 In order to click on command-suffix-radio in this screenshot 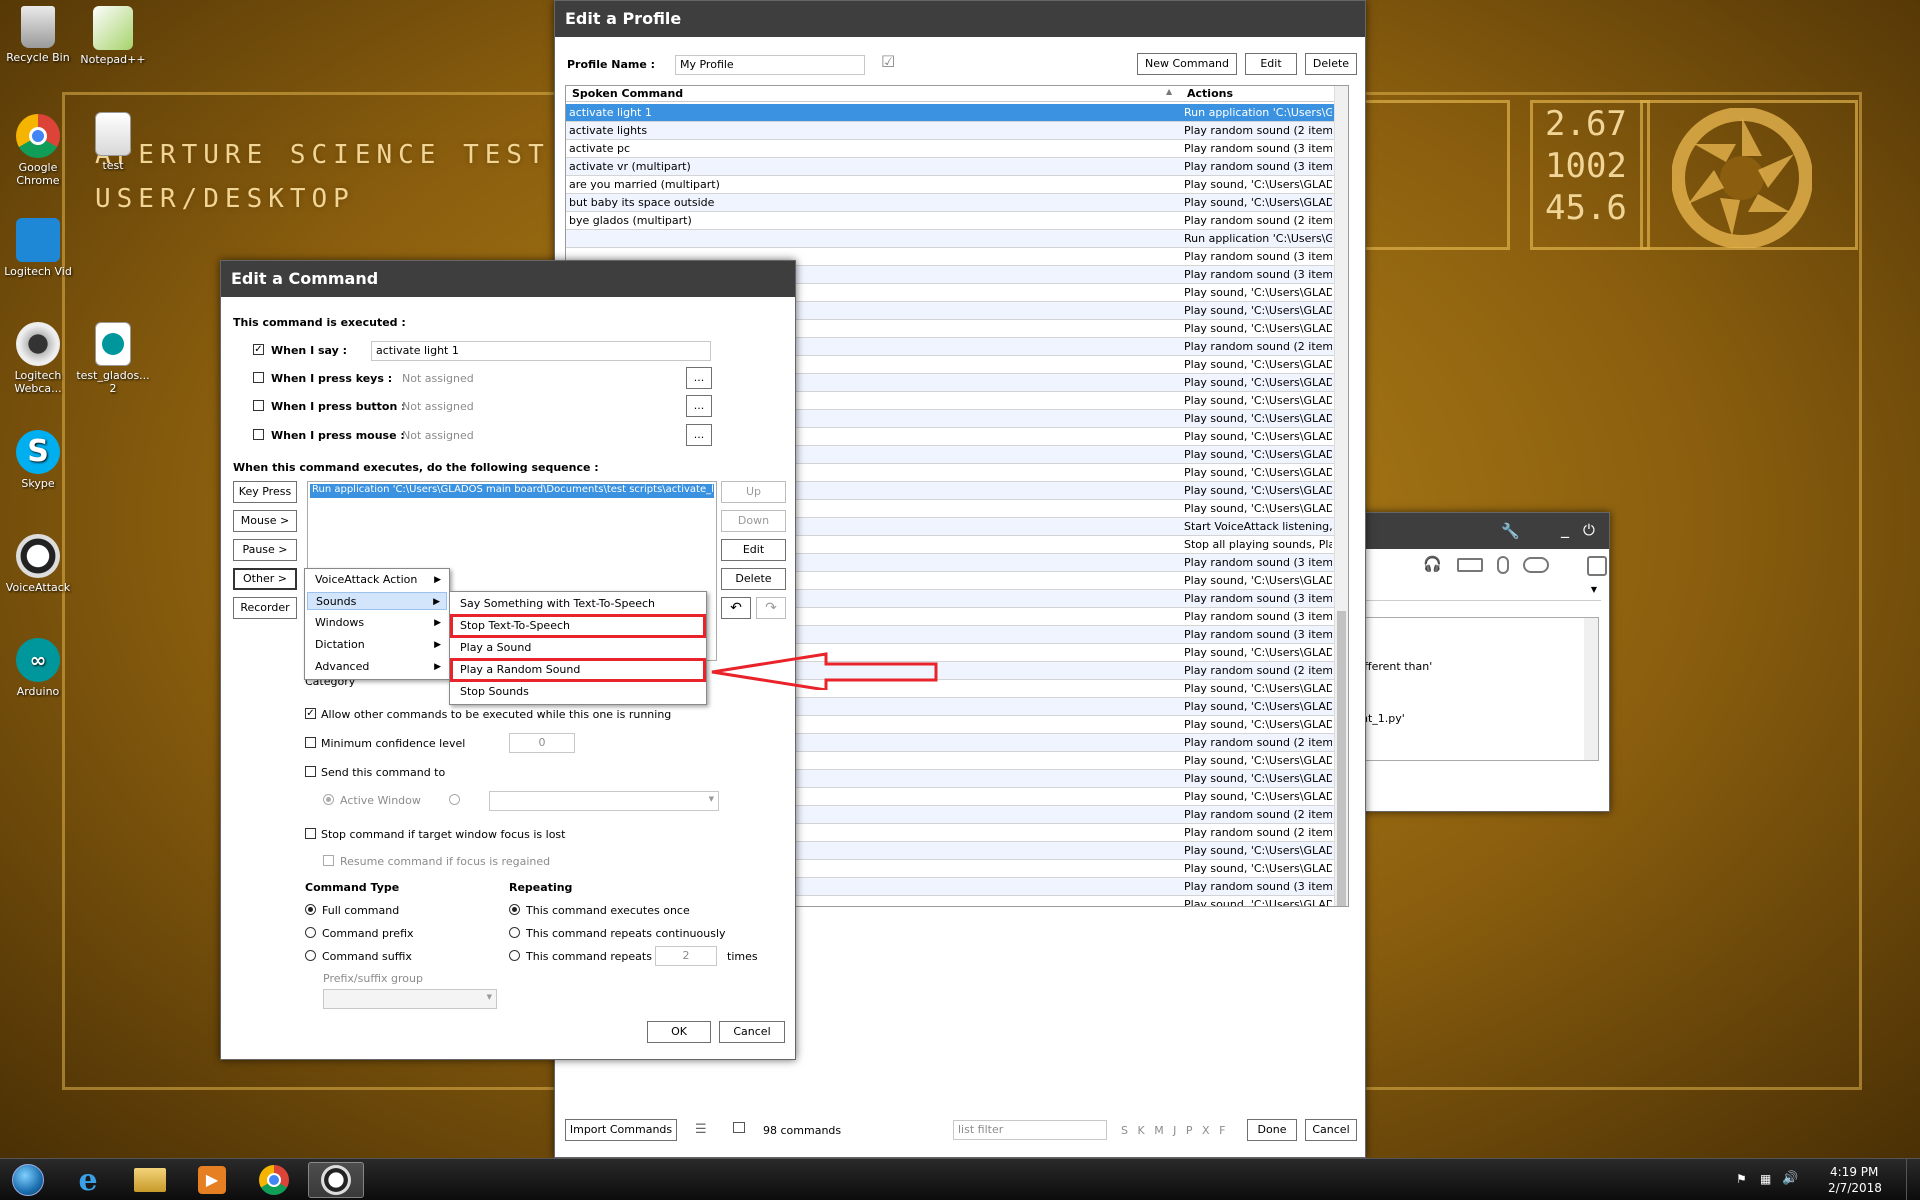, I will do `click(310, 955)`.